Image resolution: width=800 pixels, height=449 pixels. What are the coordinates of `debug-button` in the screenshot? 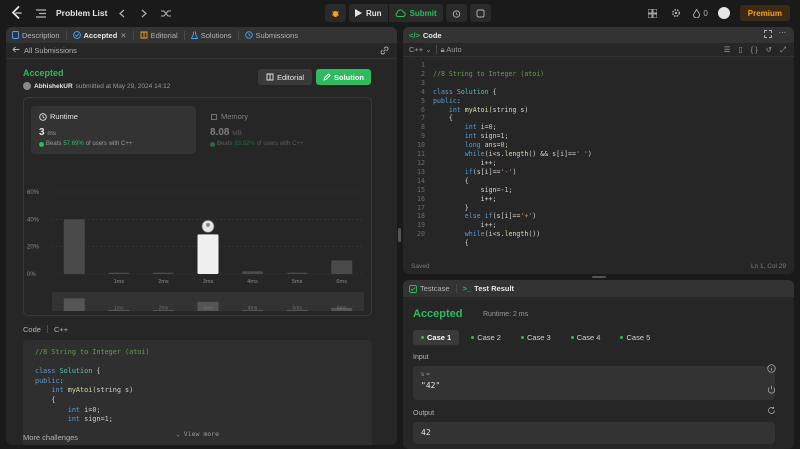 It's located at (335, 13).